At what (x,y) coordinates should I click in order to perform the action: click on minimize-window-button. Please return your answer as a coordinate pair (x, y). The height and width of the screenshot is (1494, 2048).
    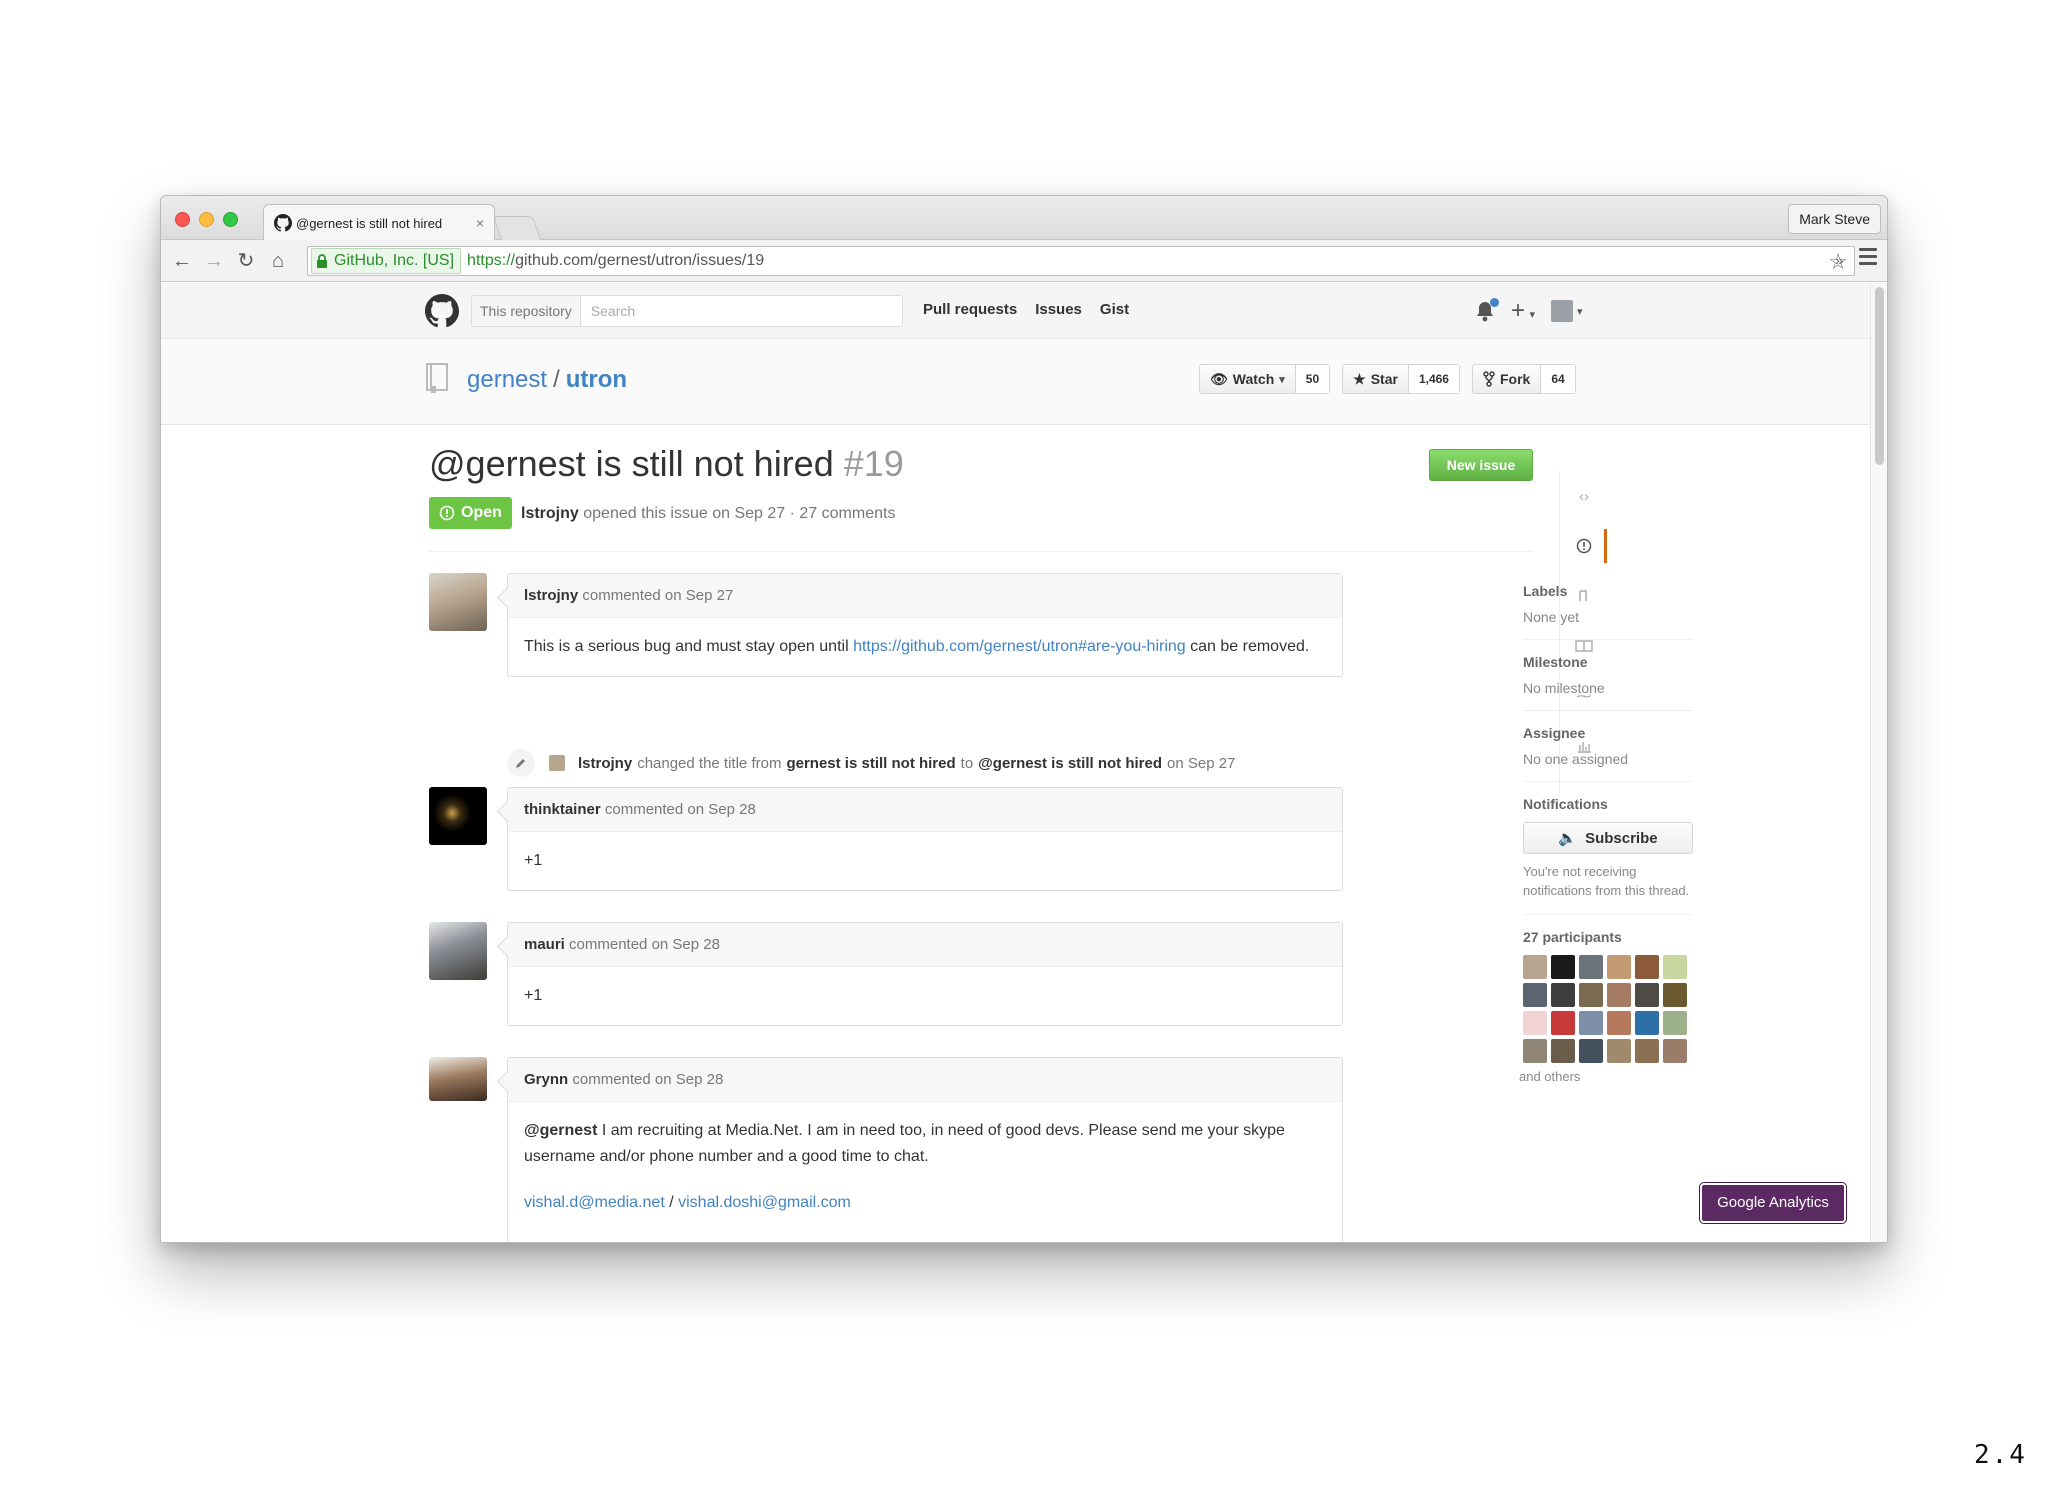
    Looking at the image, I should click on (206, 219).